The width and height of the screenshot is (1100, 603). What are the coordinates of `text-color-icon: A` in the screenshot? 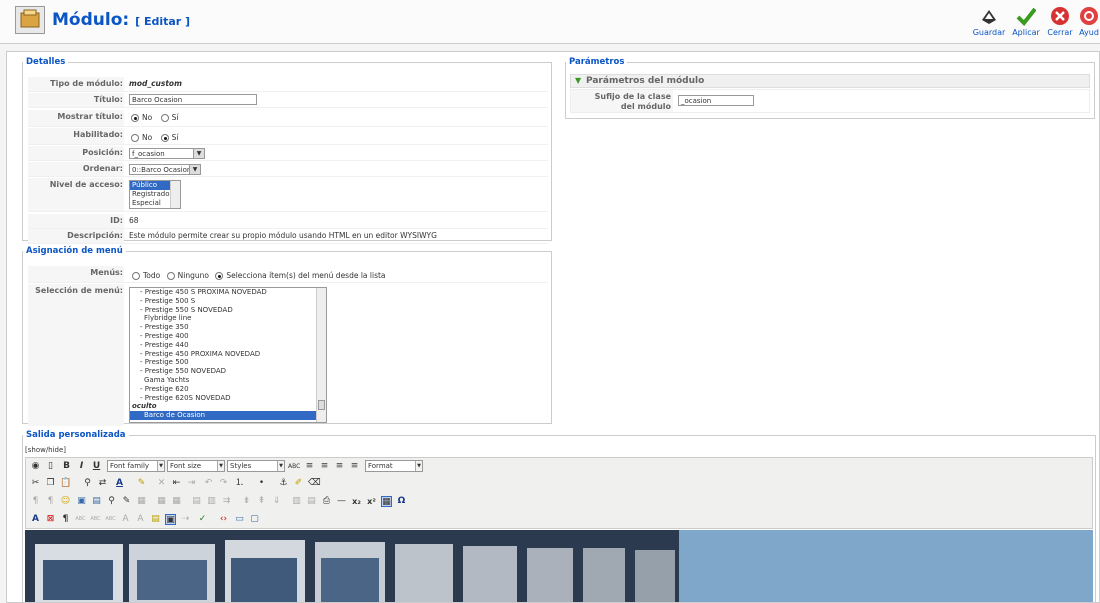 It's located at (119, 483).